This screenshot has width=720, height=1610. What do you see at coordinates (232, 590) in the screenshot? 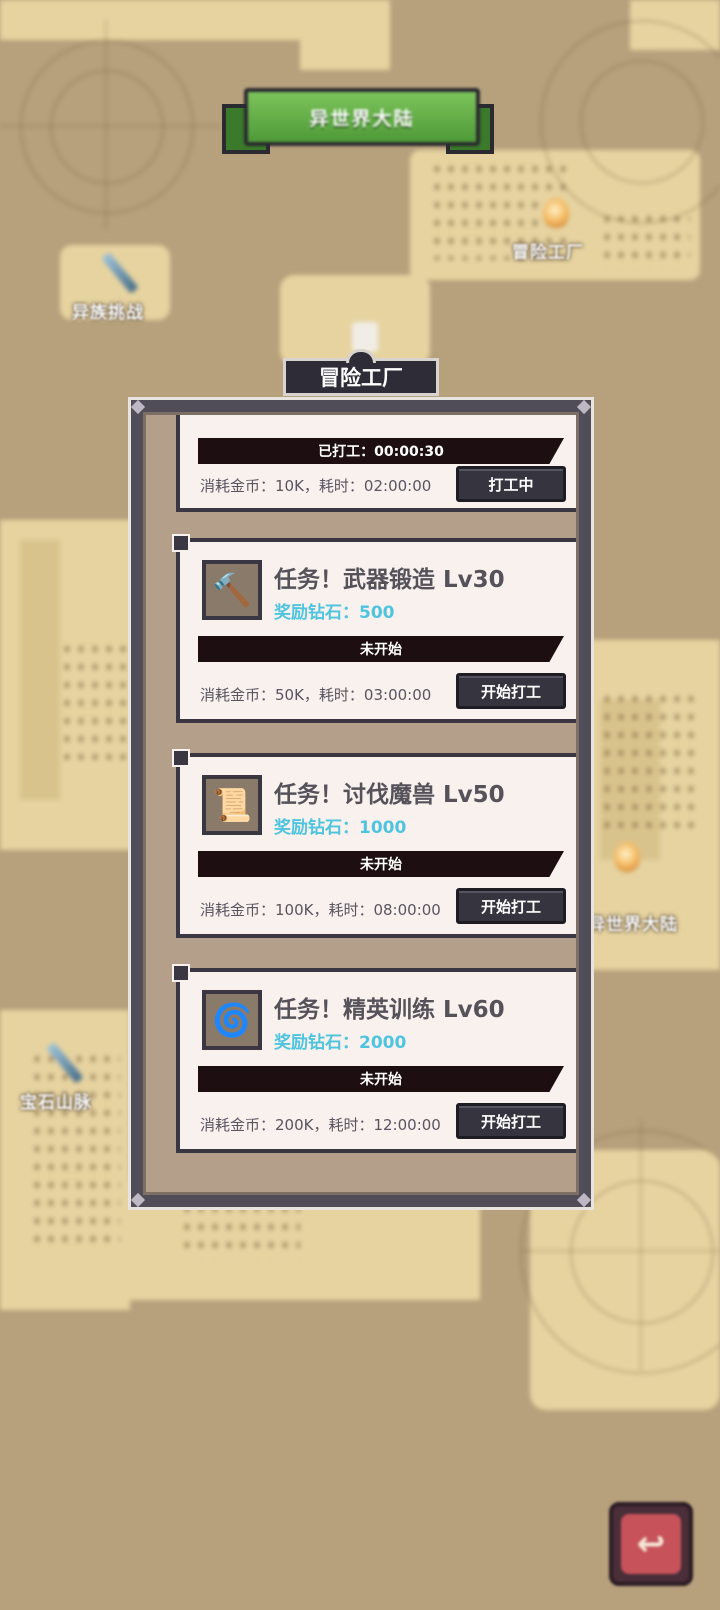
I see `hammer-scroll-icon: 🔨` at bounding box center [232, 590].